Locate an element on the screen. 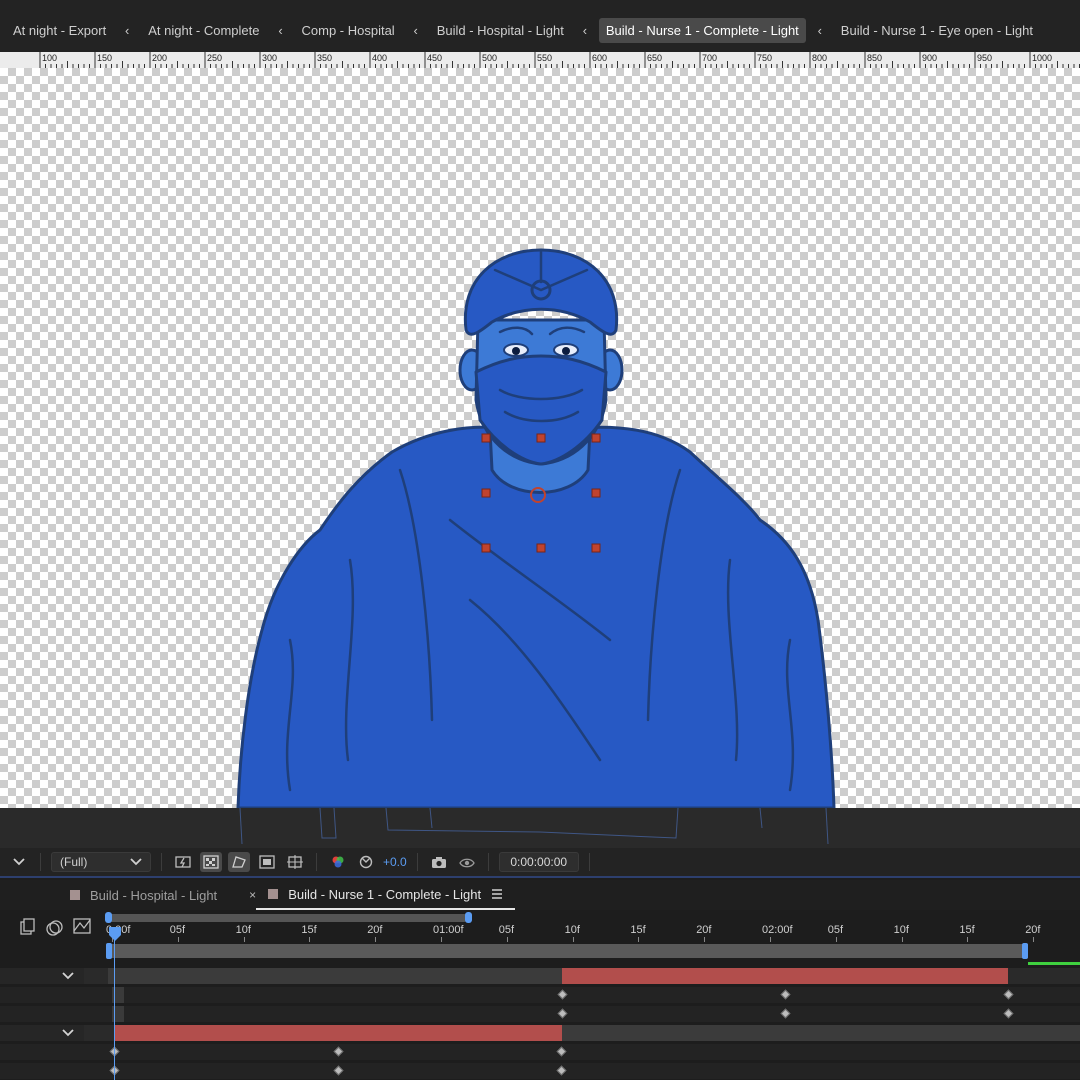 Image resolution: width=1080 pixels, height=1080 pixels. pasteboard-area is located at coordinates (540, 828).